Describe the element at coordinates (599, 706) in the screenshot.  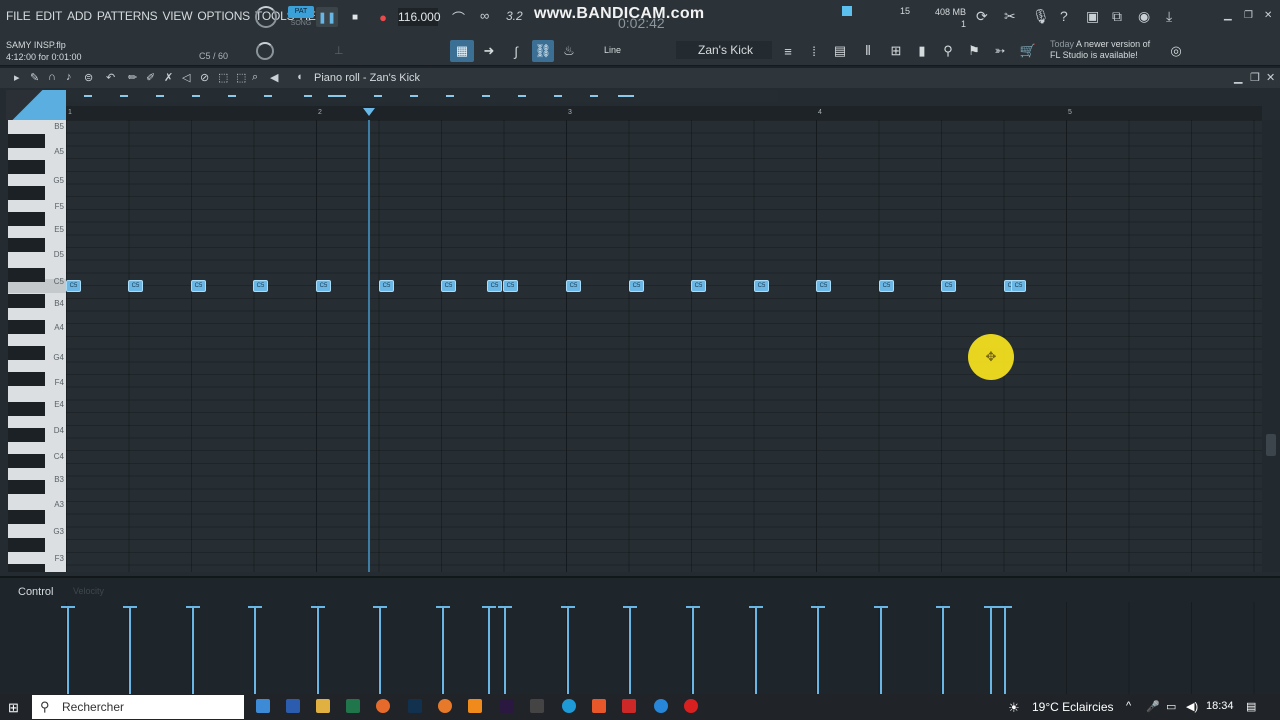
I see `pdf-icon` at that location.